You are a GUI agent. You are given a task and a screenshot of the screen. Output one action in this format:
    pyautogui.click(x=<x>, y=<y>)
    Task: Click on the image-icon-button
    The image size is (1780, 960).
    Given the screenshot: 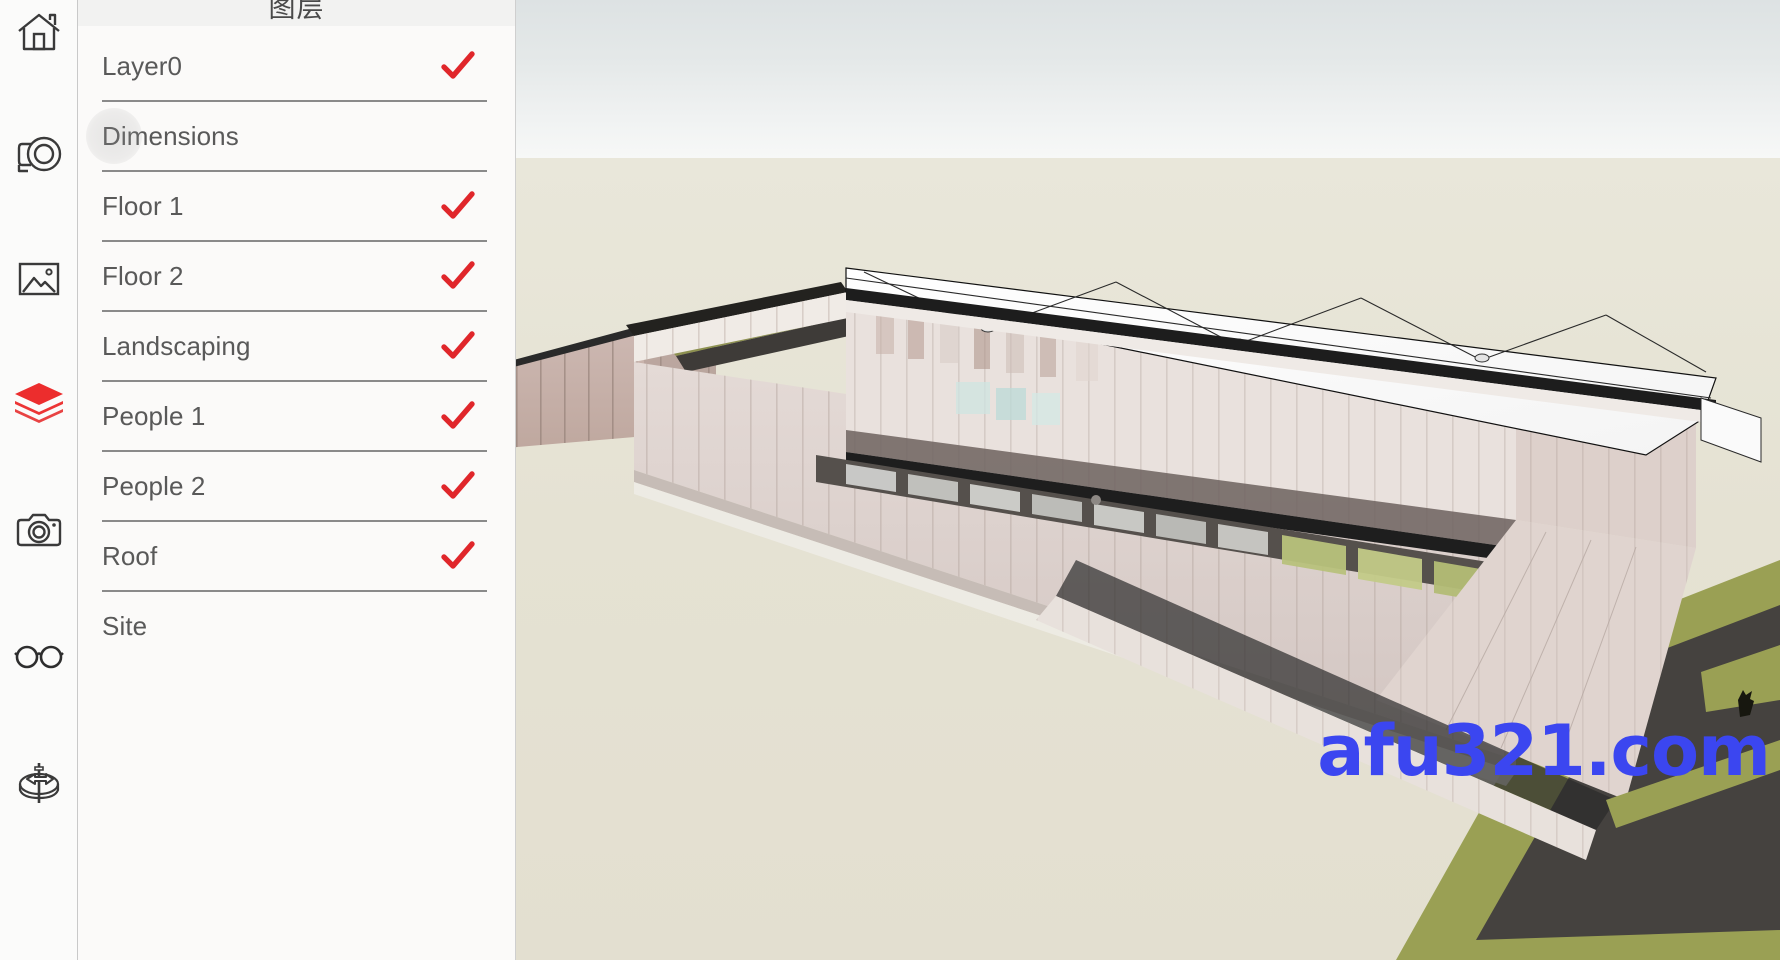 What is the action you would take?
    pyautogui.click(x=39, y=279)
    